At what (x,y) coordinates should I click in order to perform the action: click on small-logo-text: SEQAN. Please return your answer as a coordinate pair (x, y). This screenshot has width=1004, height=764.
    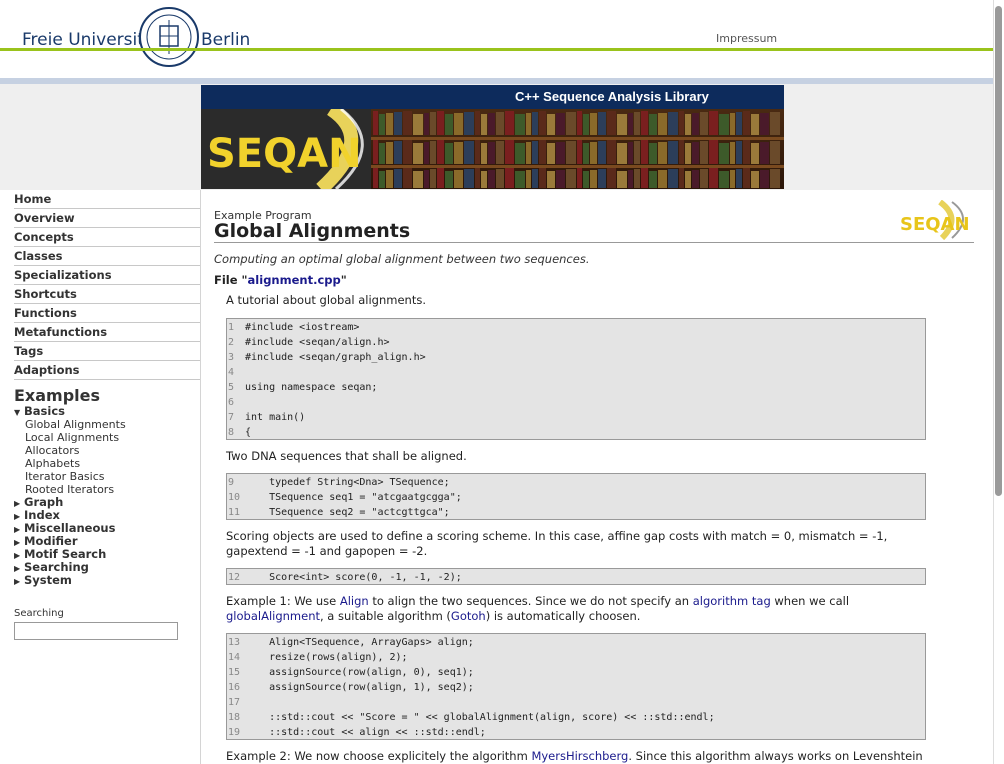
    Looking at the image, I should click on (935, 224).